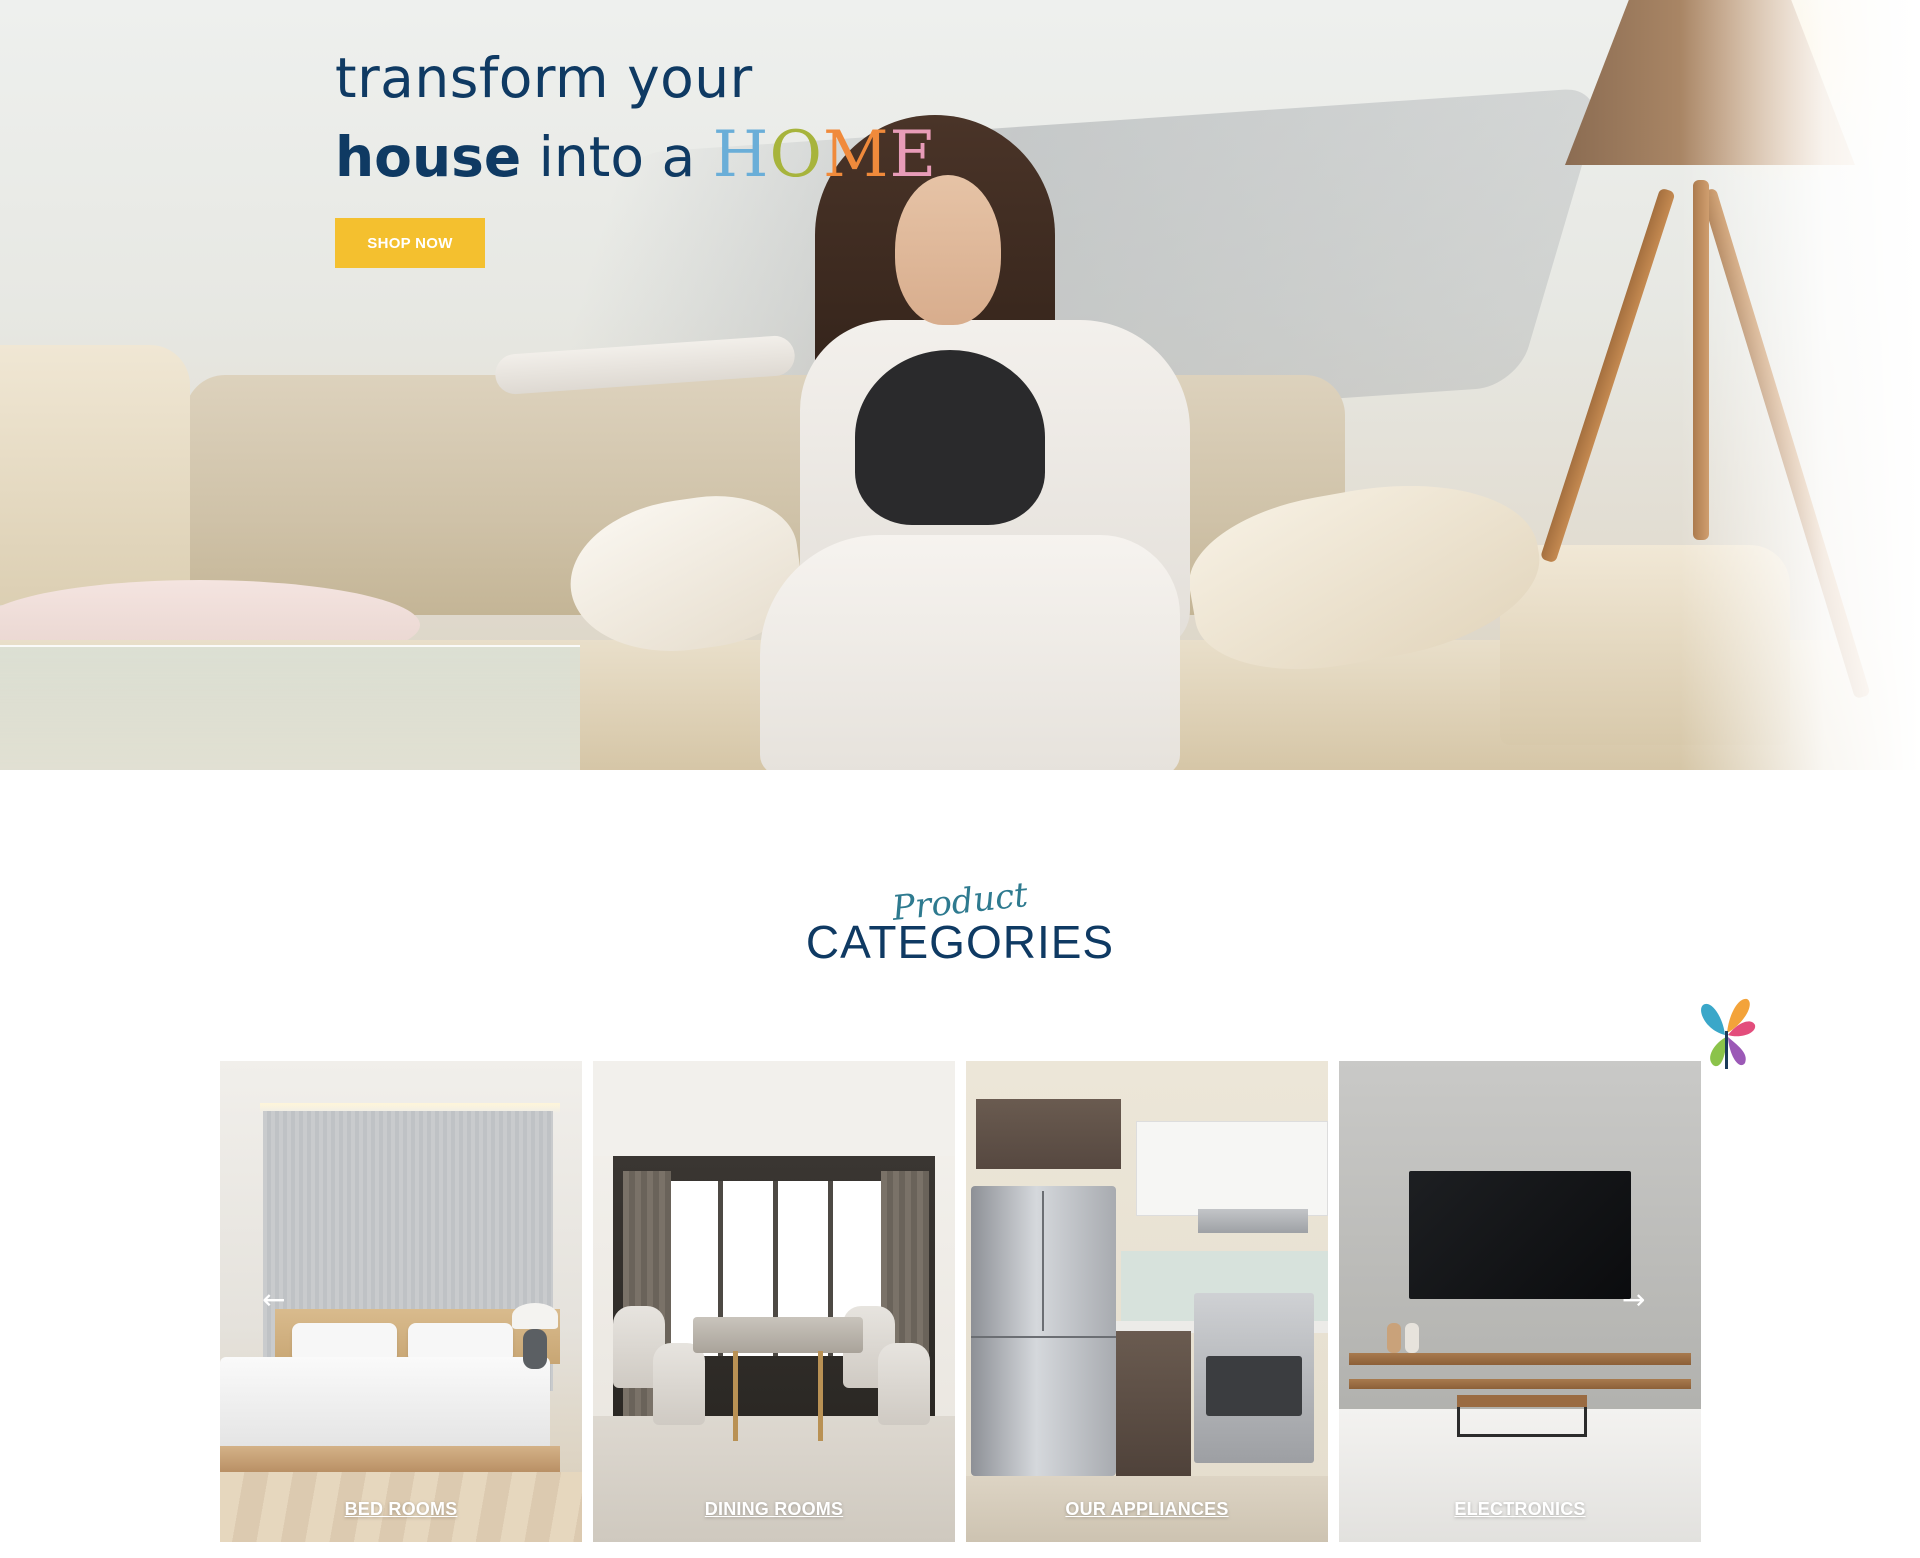 The width and height of the screenshot is (1920, 1558). I want to click on categories-header: Product CATEGORIES, so click(960, 922).